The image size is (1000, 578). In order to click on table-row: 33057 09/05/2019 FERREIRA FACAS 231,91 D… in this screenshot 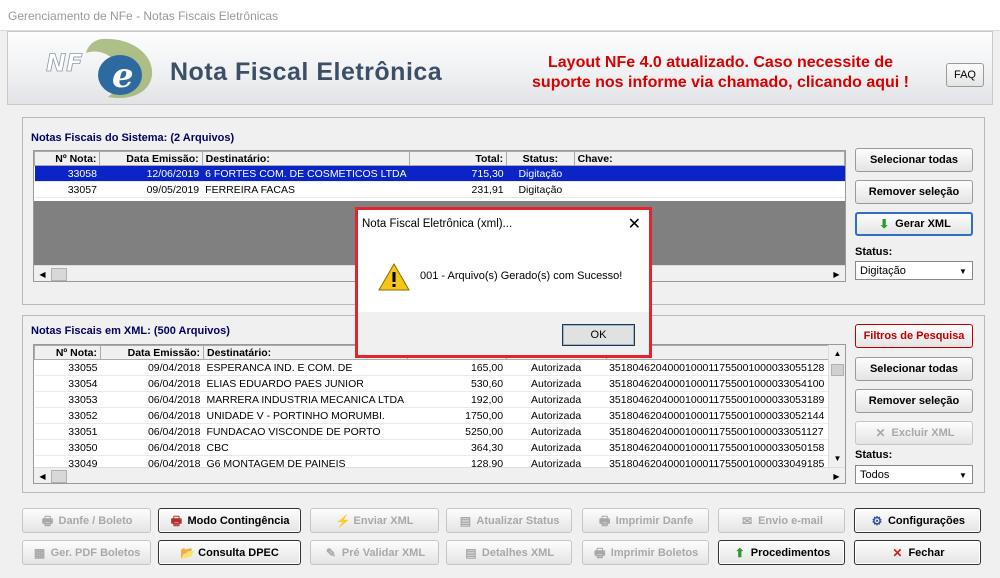, I will do `click(439, 189)`.